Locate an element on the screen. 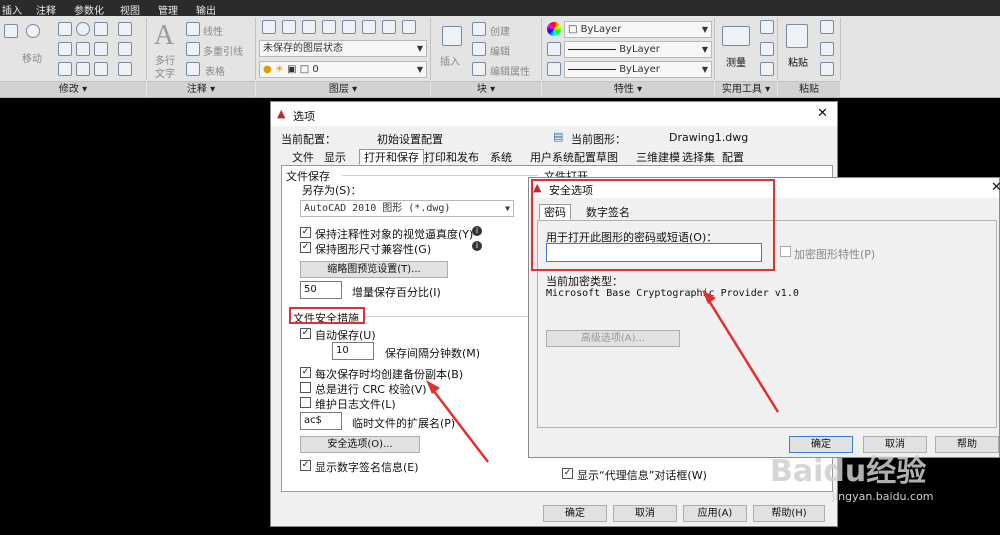 The width and height of the screenshot is (1000, 535). arrow-to-security-button is located at coordinates (459, 424).